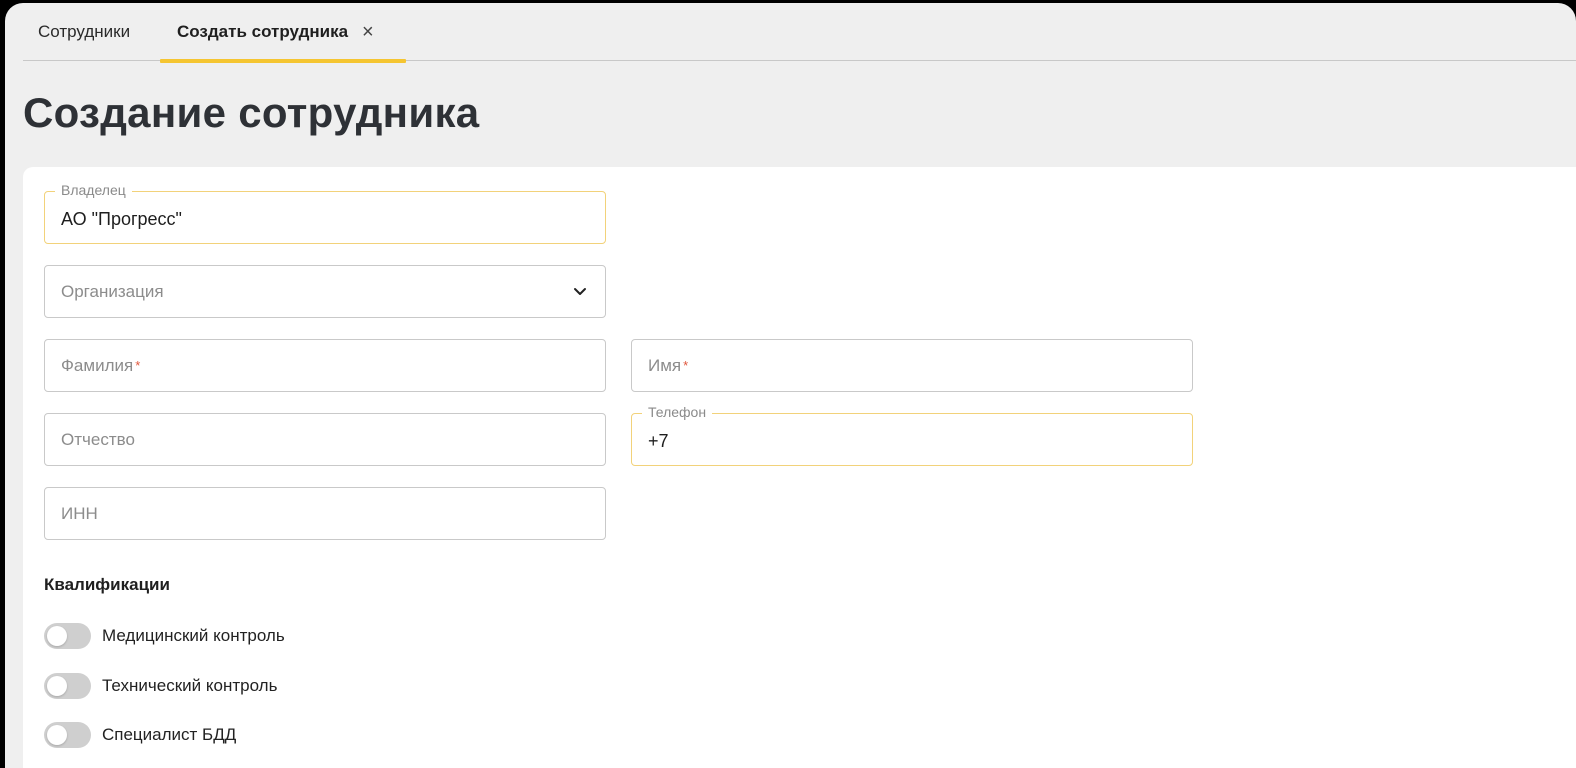 The height and width of the screenshot is (768, 1576). I want to click on tab-bar: Сотрудники Создать сотрудника ×, so click(799, 33).